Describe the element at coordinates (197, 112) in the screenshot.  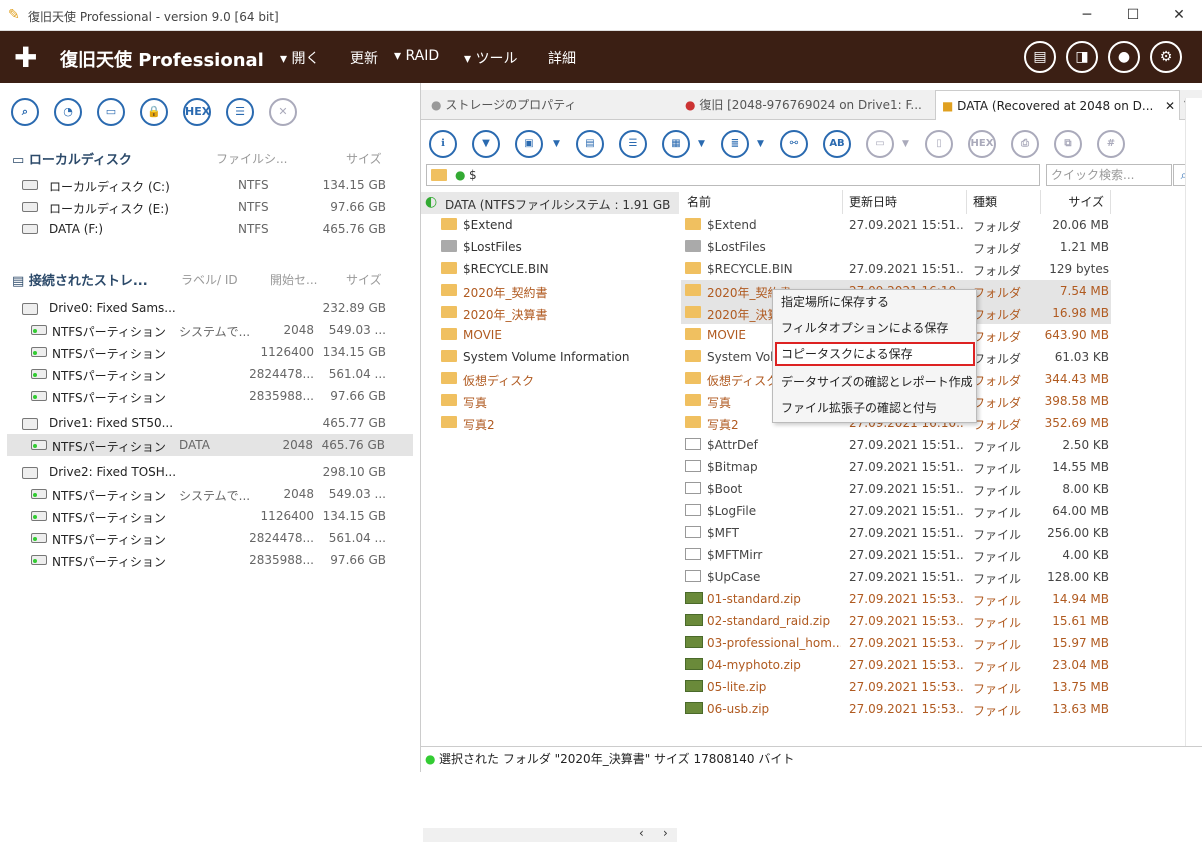
I see `hex-button: HEX` at that location.